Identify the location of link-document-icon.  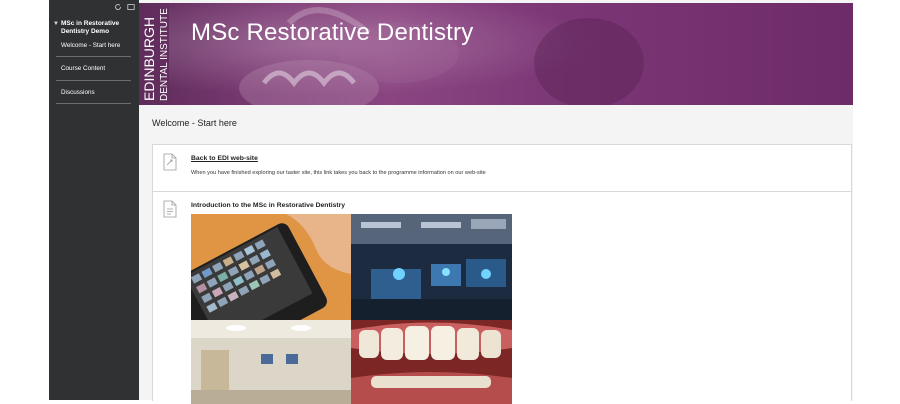
(170, 162).